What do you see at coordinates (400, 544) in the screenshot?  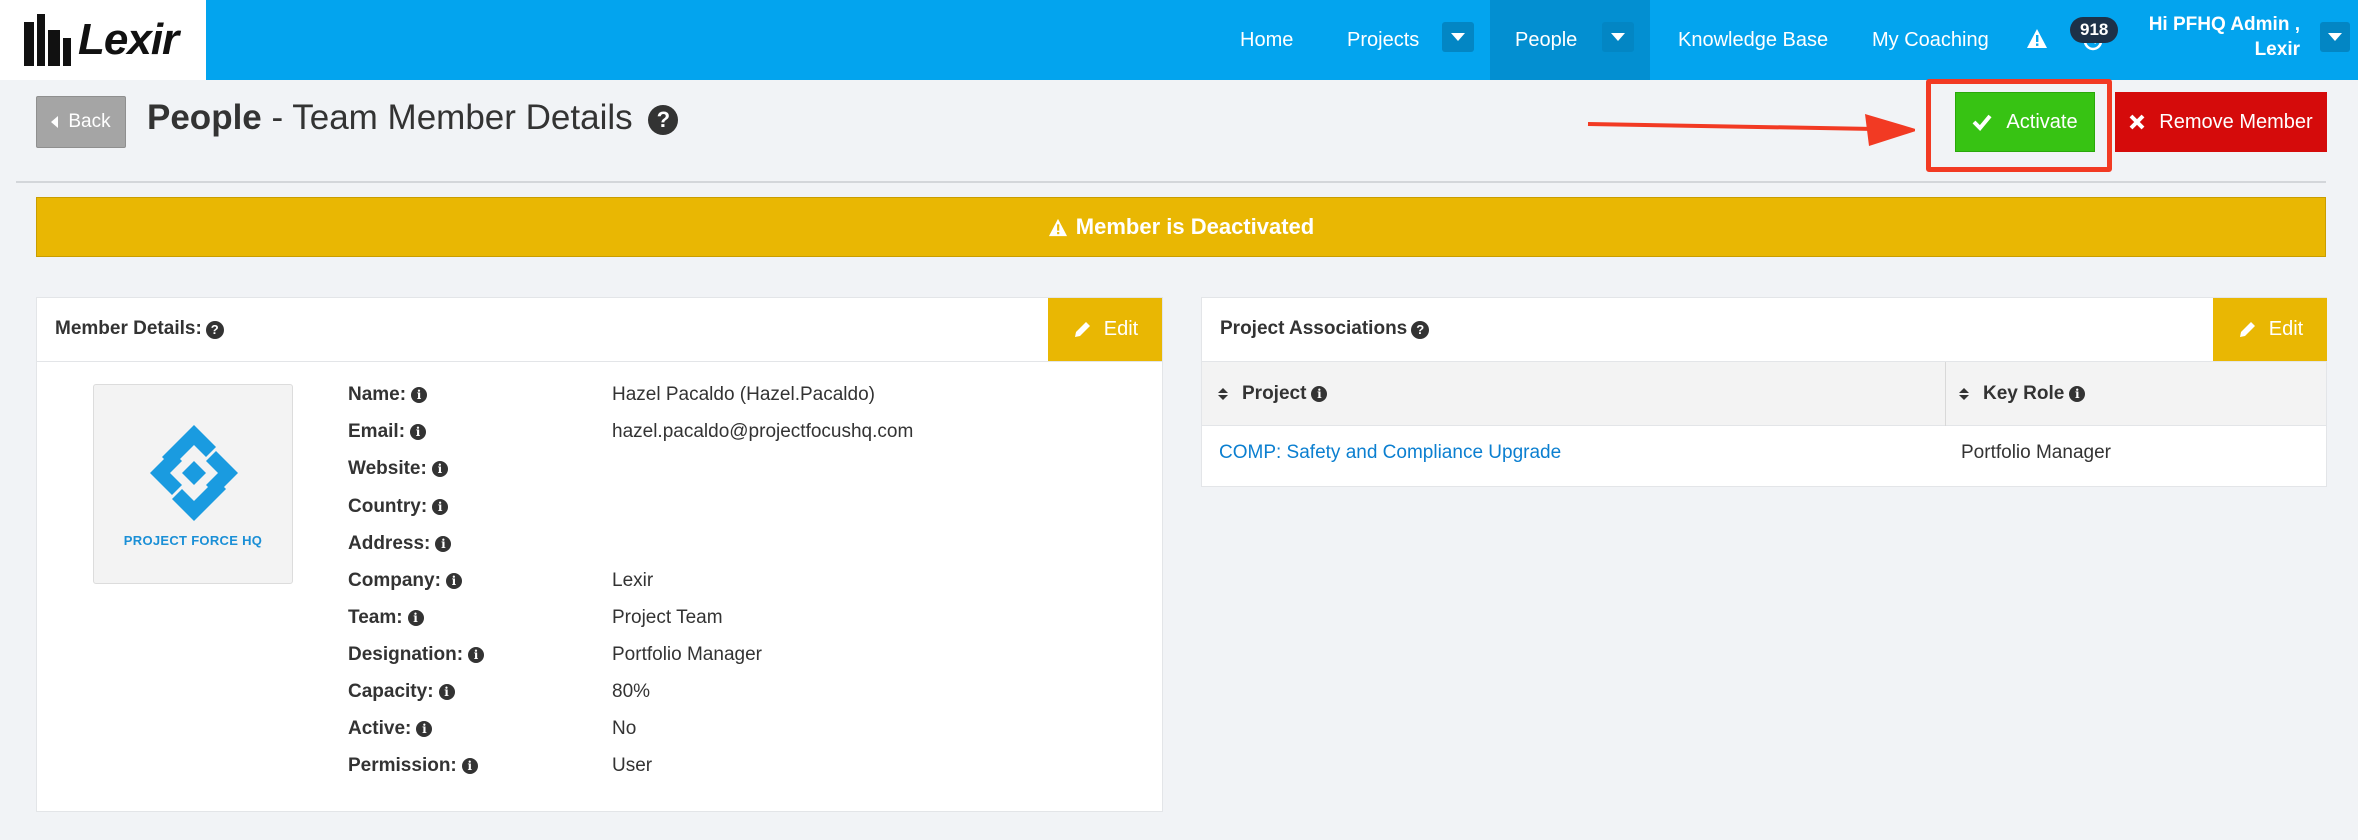 I see `field-label-address: Address: i` at bounding box center [400, 544].